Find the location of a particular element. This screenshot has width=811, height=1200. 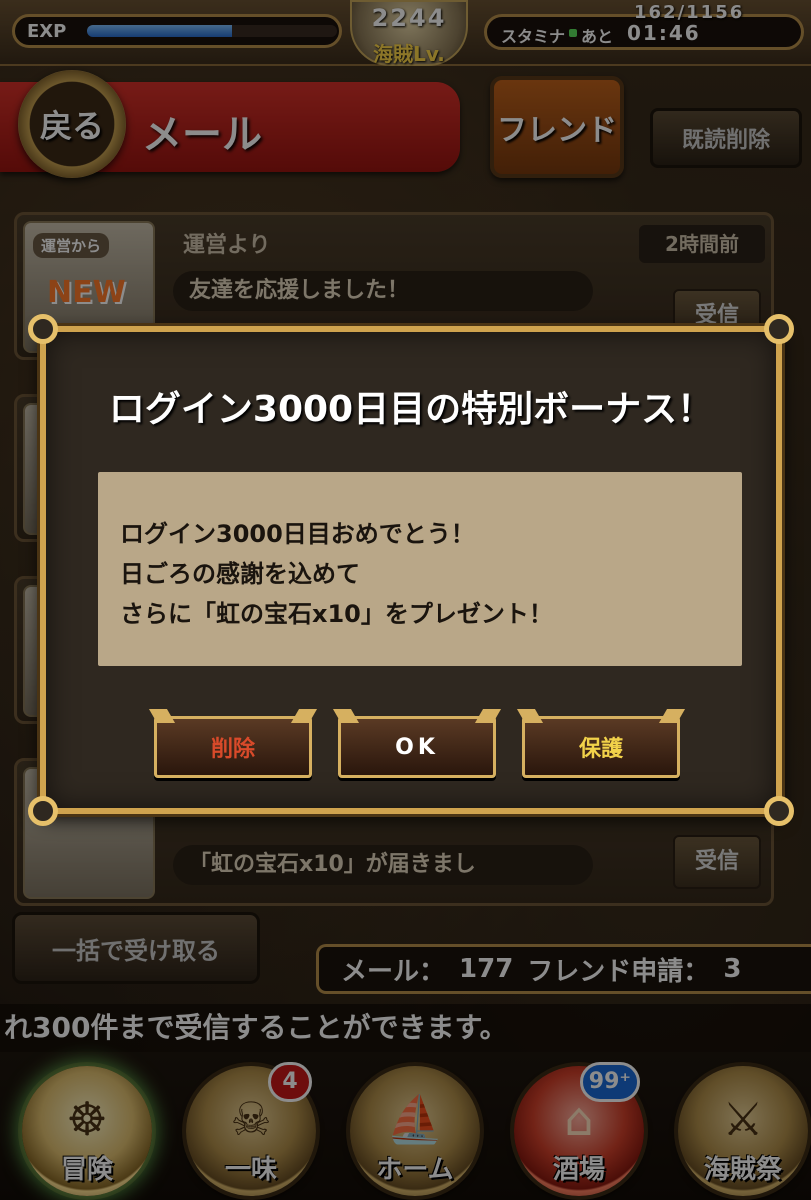

delete-button: 削除 is located at coordinates (233, 743).